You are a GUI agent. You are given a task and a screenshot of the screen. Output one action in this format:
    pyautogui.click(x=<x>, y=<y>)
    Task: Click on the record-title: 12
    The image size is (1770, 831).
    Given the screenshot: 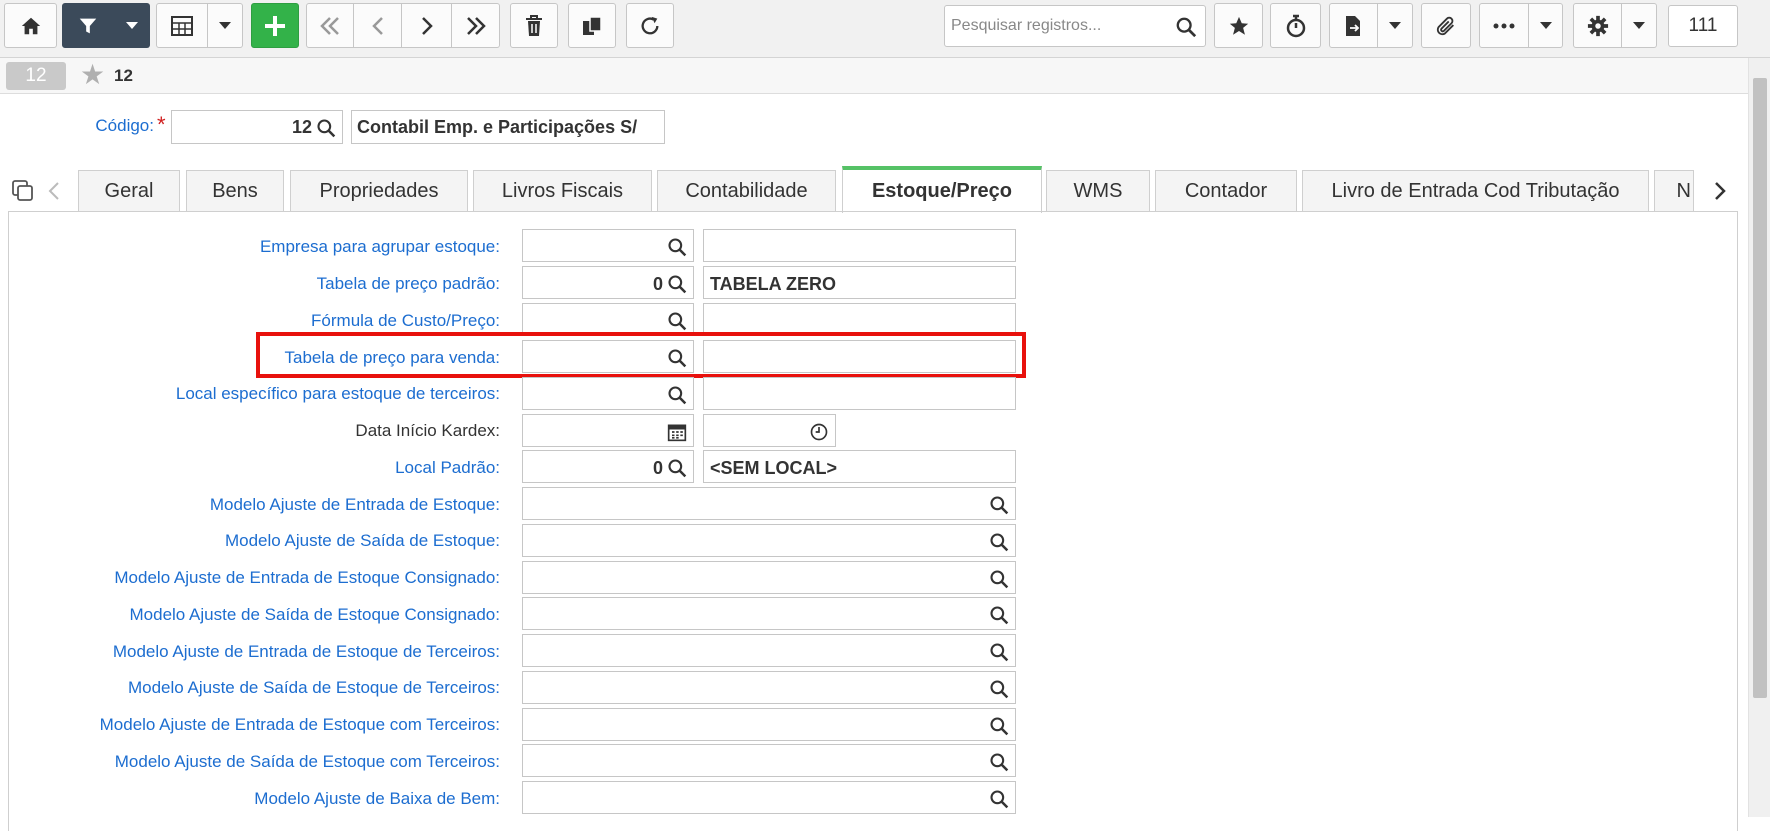 What is the action you would take?
    pyautogui.click(x=123, y=75)
    